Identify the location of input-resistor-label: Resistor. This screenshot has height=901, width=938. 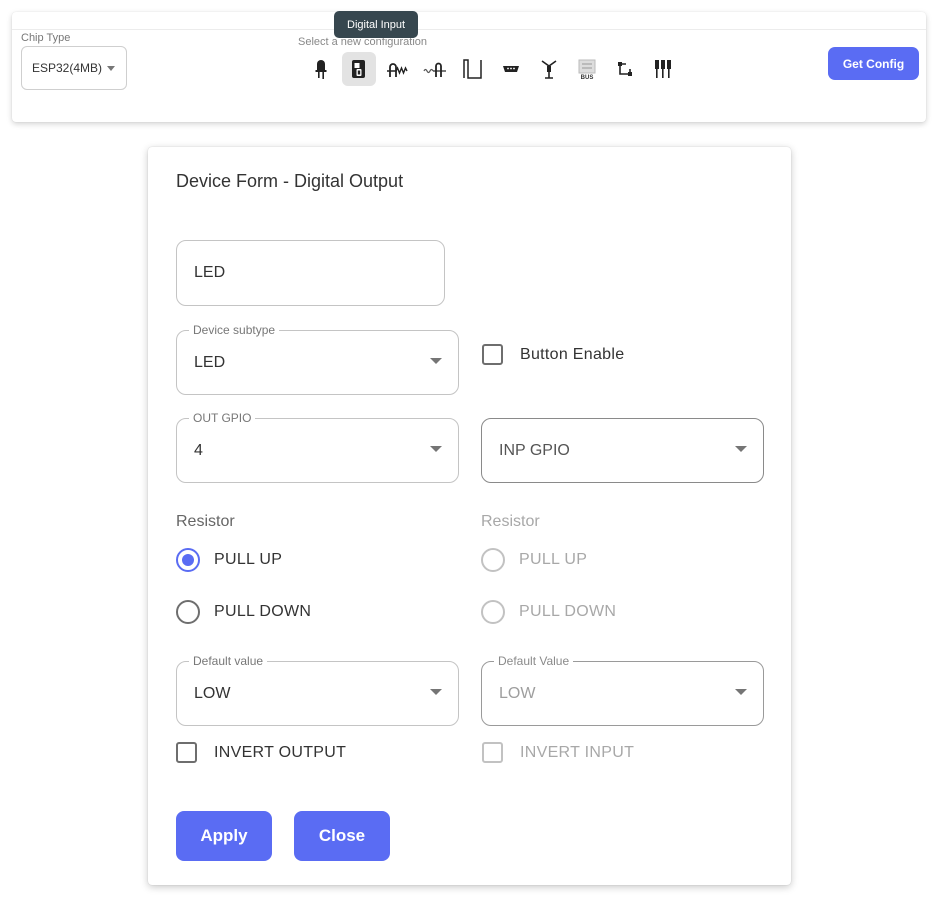
(510, 521).